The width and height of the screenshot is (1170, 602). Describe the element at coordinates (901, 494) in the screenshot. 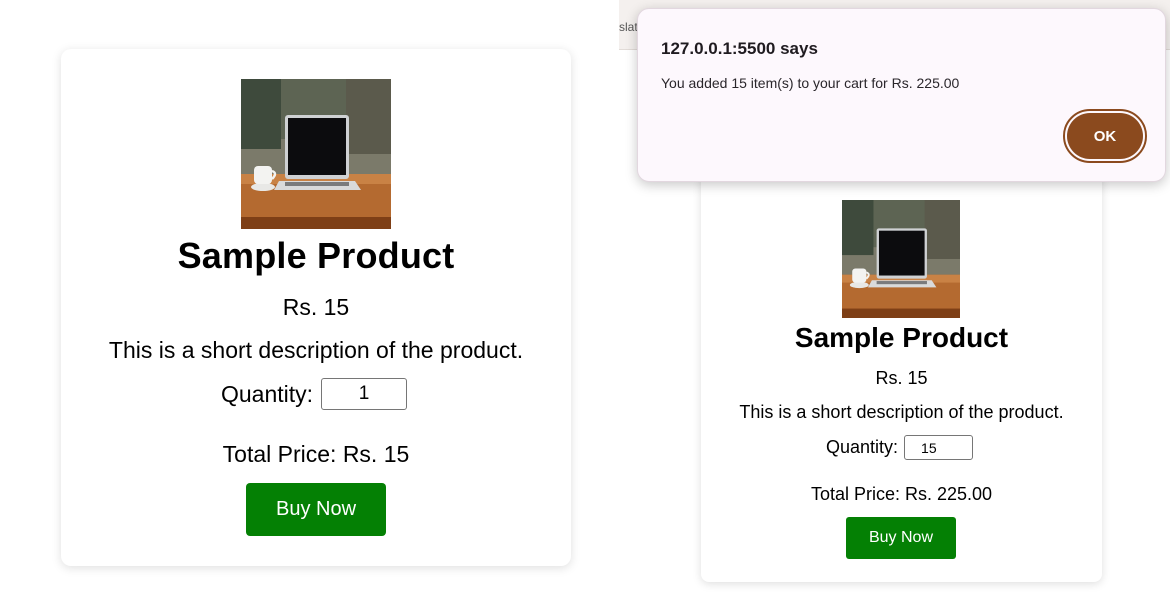

I see `total-price: Total Price: Rs. 225.00` at that location.